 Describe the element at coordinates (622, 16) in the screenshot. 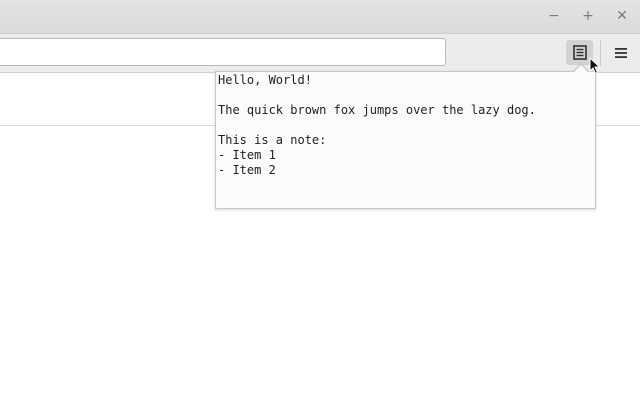

I see `close-icon: ✕` at that location.